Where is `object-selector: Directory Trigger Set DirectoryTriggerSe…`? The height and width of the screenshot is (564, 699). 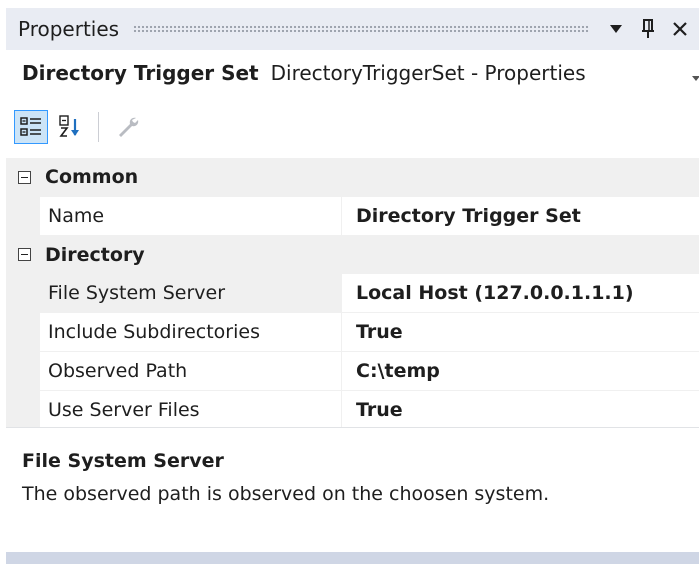
object-selector: Directory Trigger Set DirectoryTriggerSe… is located at coordinates (352, 73).